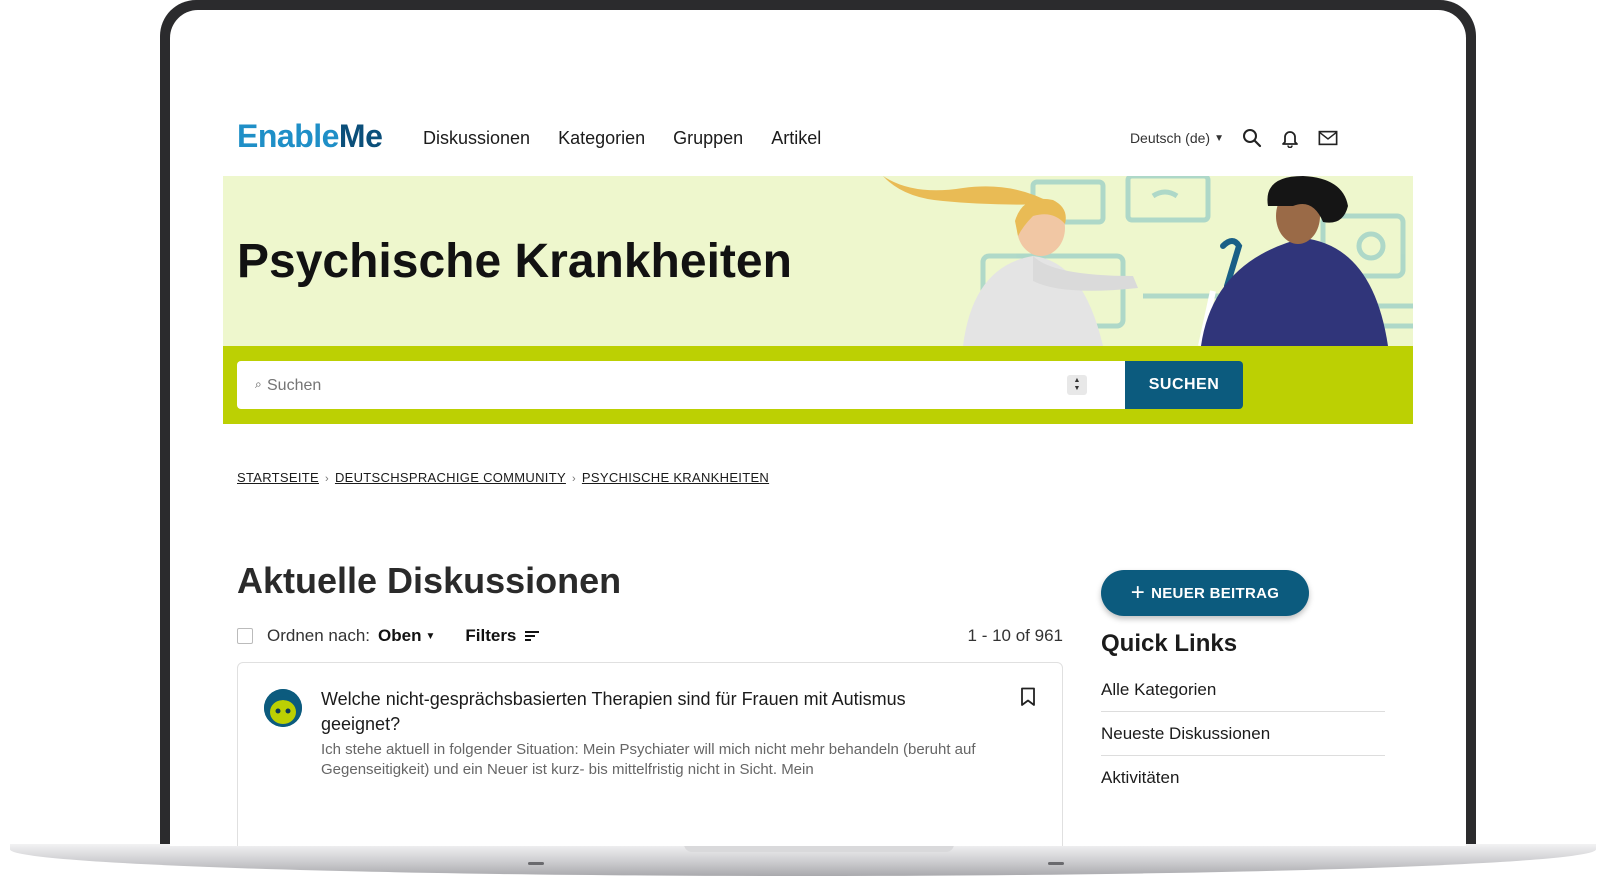 The width and height of the screenshot is (1606, 876). Describe the element at coordinates (1252, 138) in the screenshot. I see `search-icon` at that location.